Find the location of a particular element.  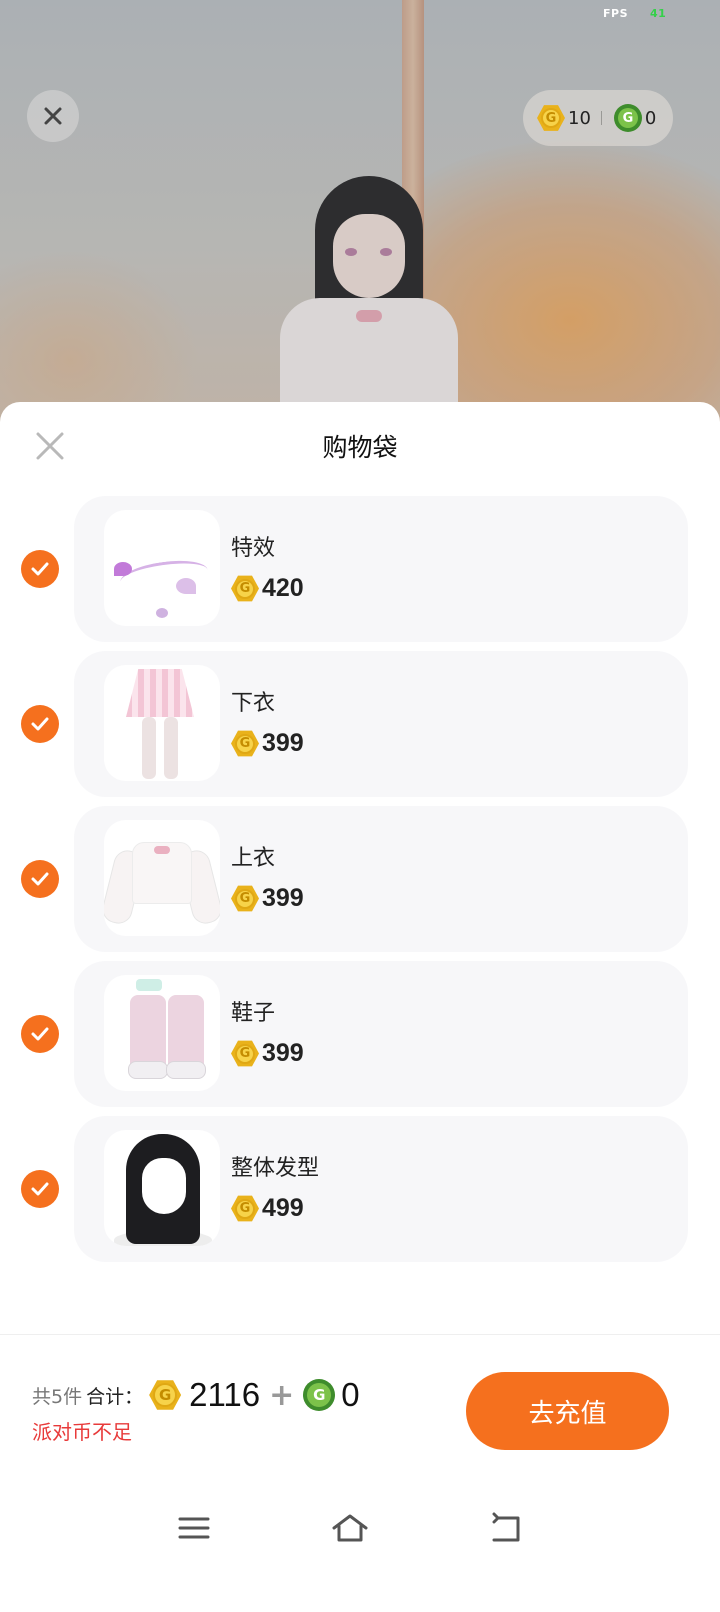

item-name: 下衣 is located at coordinates (253, 703).